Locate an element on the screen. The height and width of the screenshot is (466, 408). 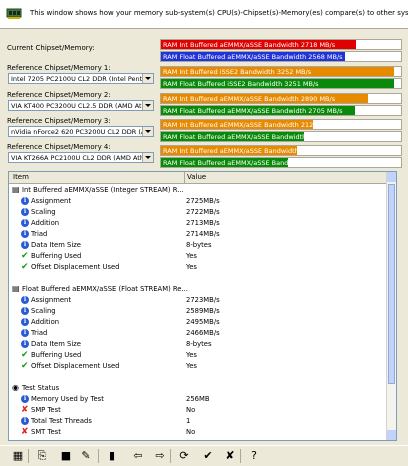
column-divider is located at coordinates (184, 177).